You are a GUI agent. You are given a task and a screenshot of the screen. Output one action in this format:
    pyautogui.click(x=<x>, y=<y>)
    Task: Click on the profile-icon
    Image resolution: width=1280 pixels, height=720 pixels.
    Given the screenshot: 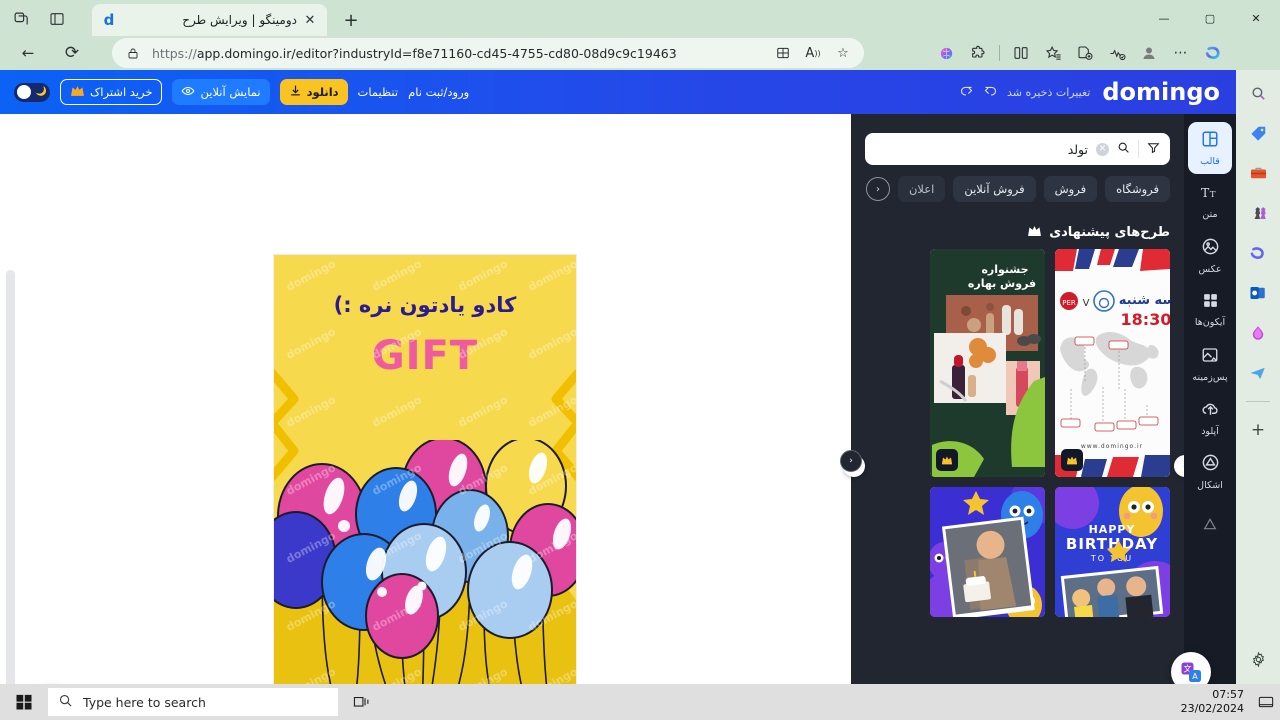 What is the action you would take?
    pyautogui.click(x=1149, y=53)
    